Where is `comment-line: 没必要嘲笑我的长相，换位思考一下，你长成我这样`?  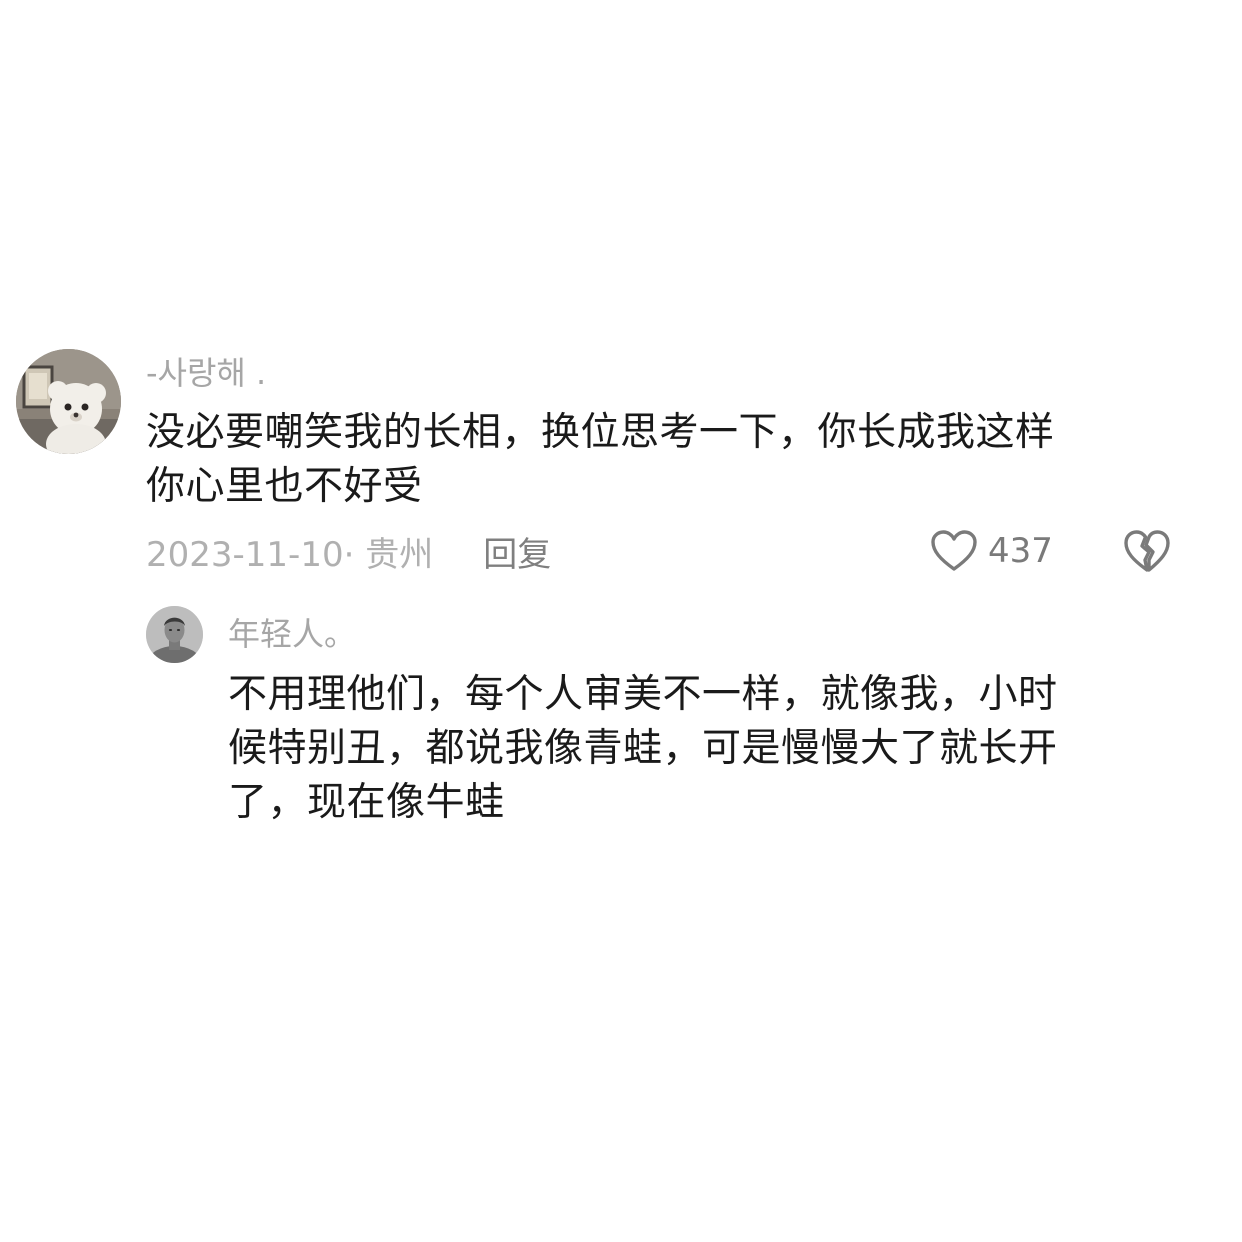 comment-line: 没必要嘲笑我的长相，换位思考一下，你长成我这样 is located at coordinates (600, 432).